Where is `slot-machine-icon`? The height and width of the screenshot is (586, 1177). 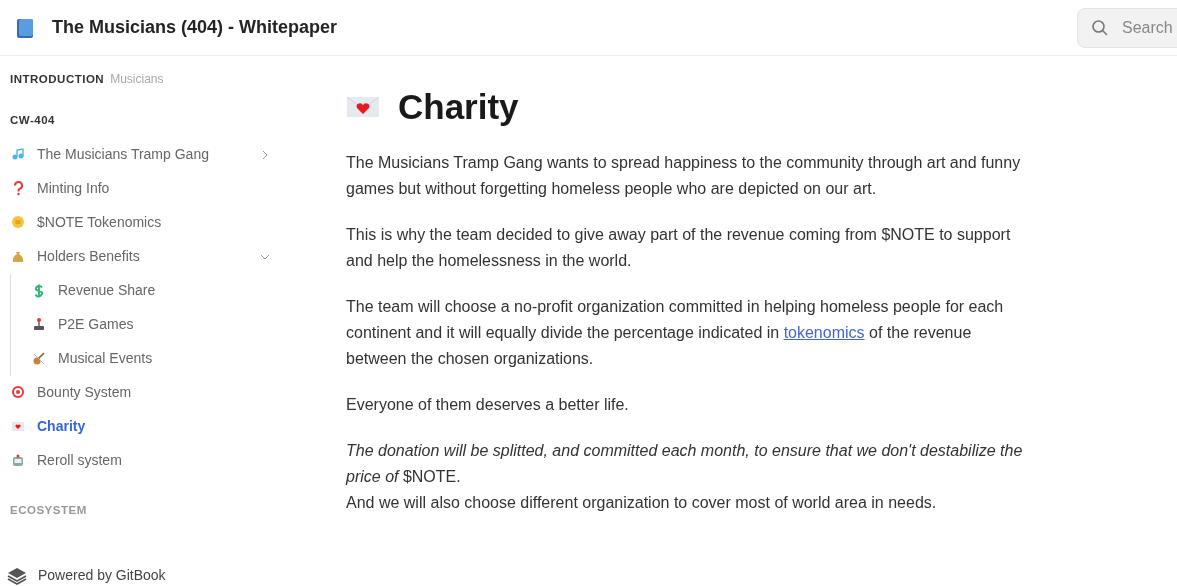
slot-machine-icon is located at coordinates (18, 460).